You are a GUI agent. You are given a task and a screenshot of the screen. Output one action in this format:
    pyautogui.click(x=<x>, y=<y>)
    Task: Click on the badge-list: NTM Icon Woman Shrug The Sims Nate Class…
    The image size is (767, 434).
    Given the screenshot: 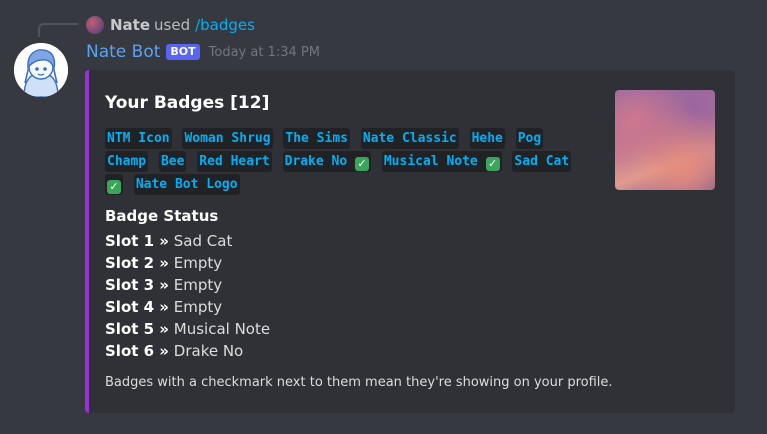 What is the action you would take?
    pyautogui.click(x=348, y=161)
    